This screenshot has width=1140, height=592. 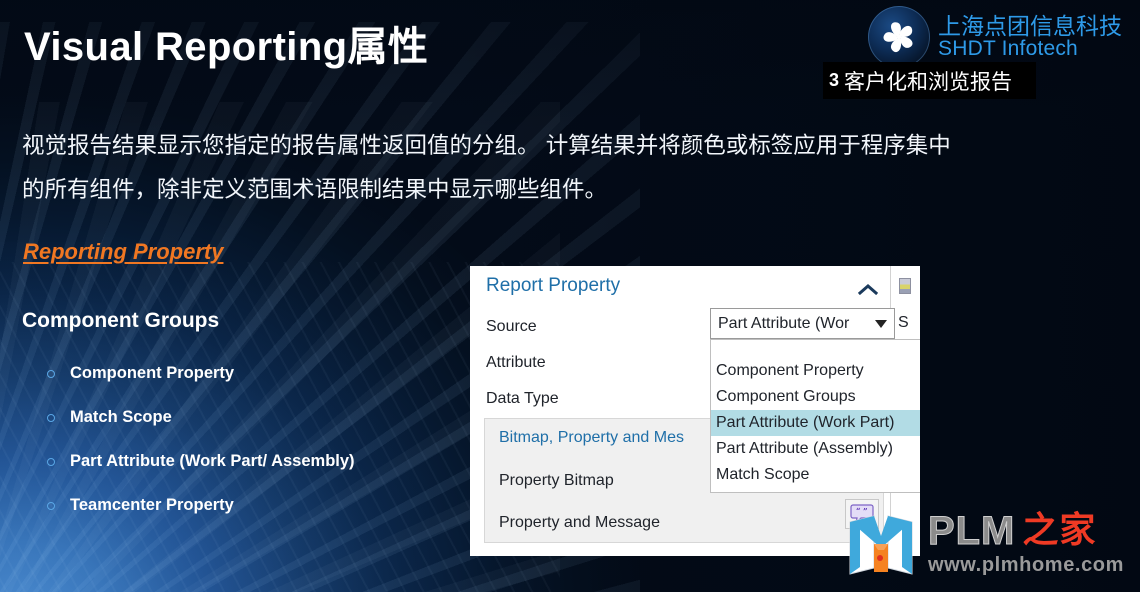 What do you see at coordinates (784, 323) in the screenshot?
I see `source-combobox-value: Part Attribute (Wor` at bounding box center [784, 323].